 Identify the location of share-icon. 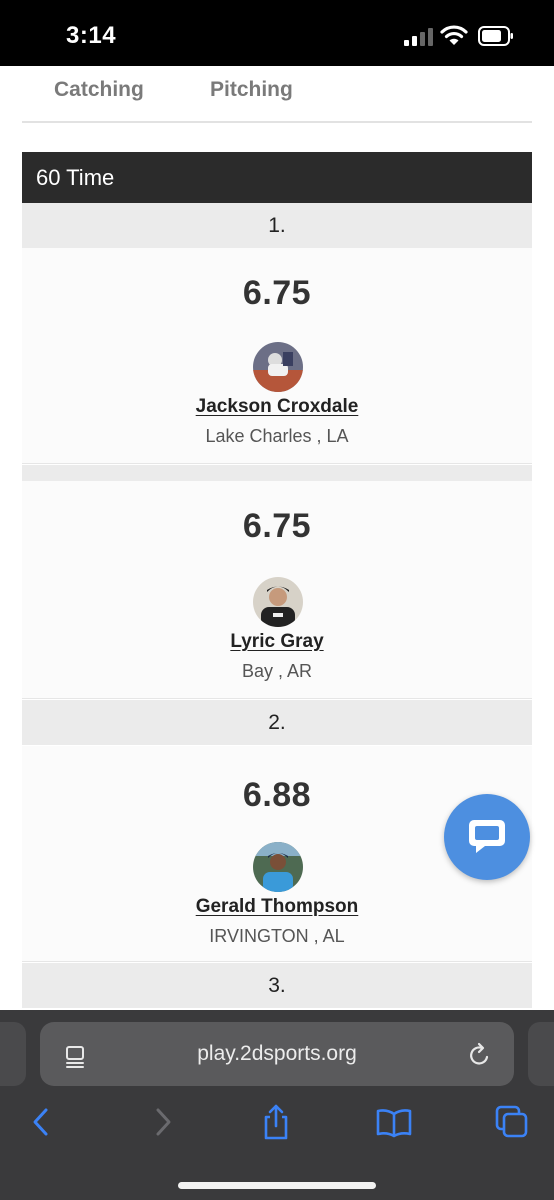
(276, 1122).